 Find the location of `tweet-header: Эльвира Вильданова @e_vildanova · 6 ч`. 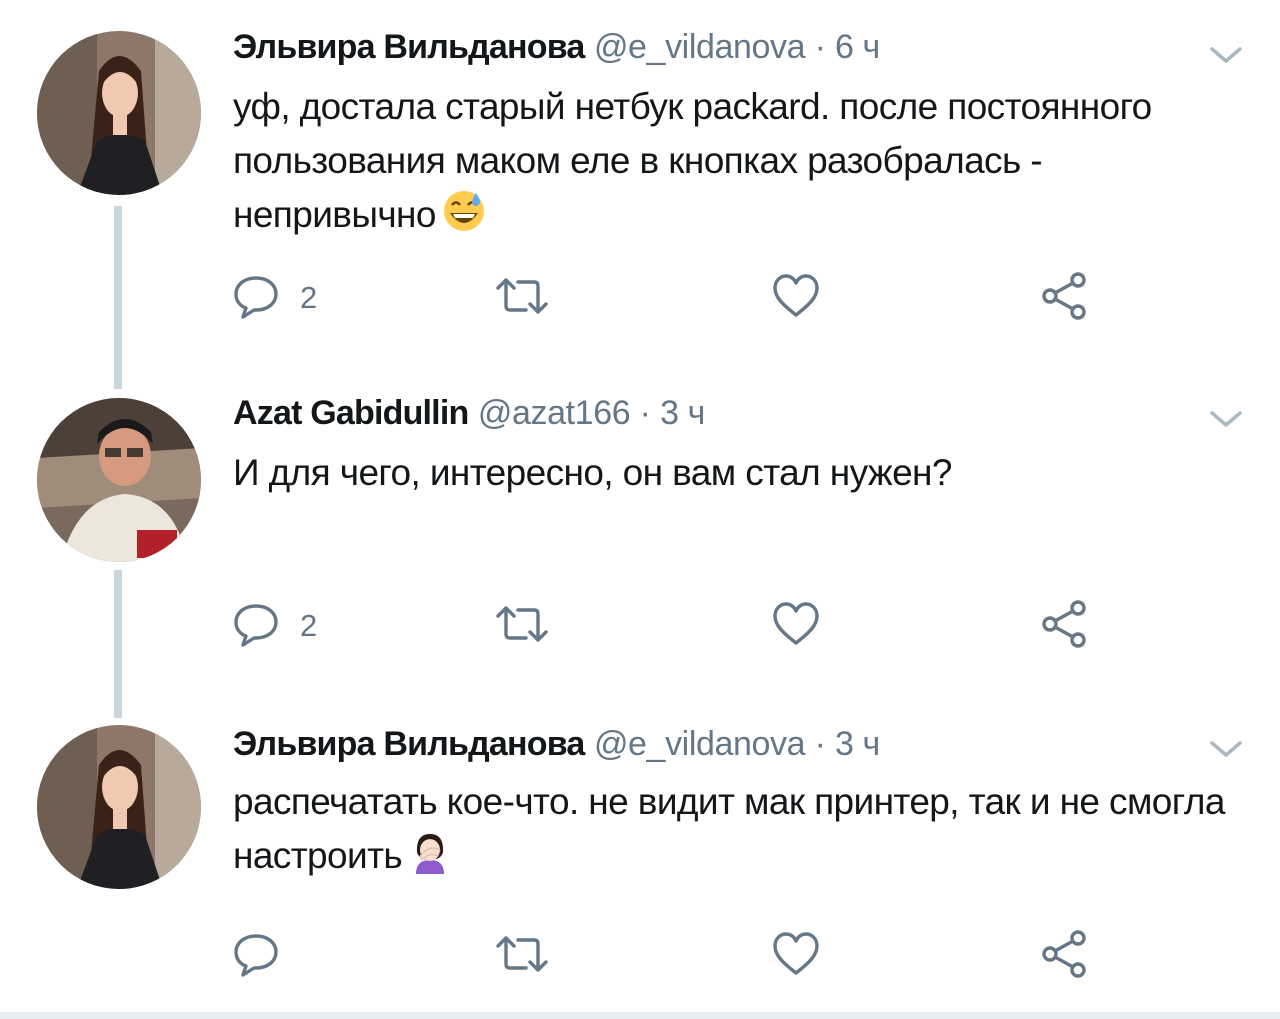

tweet-header: Эльвира Вильданова @e_vildanova · 6 ч is located at coordinates (556, 47).